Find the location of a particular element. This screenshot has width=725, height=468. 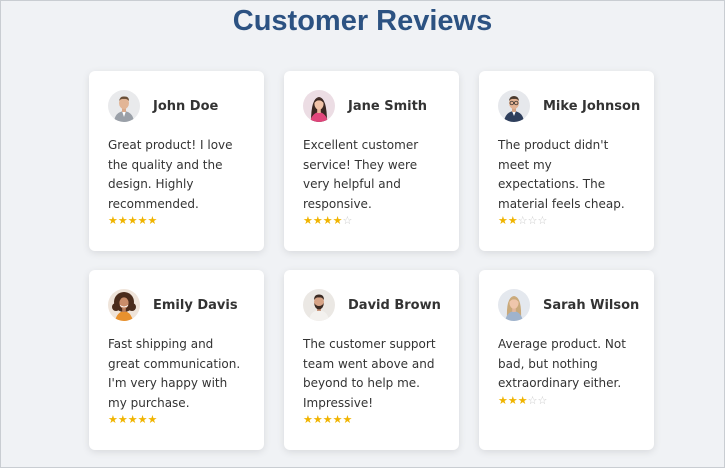

reviewer-name: Emily Davis is located at coordinates (195, 305).